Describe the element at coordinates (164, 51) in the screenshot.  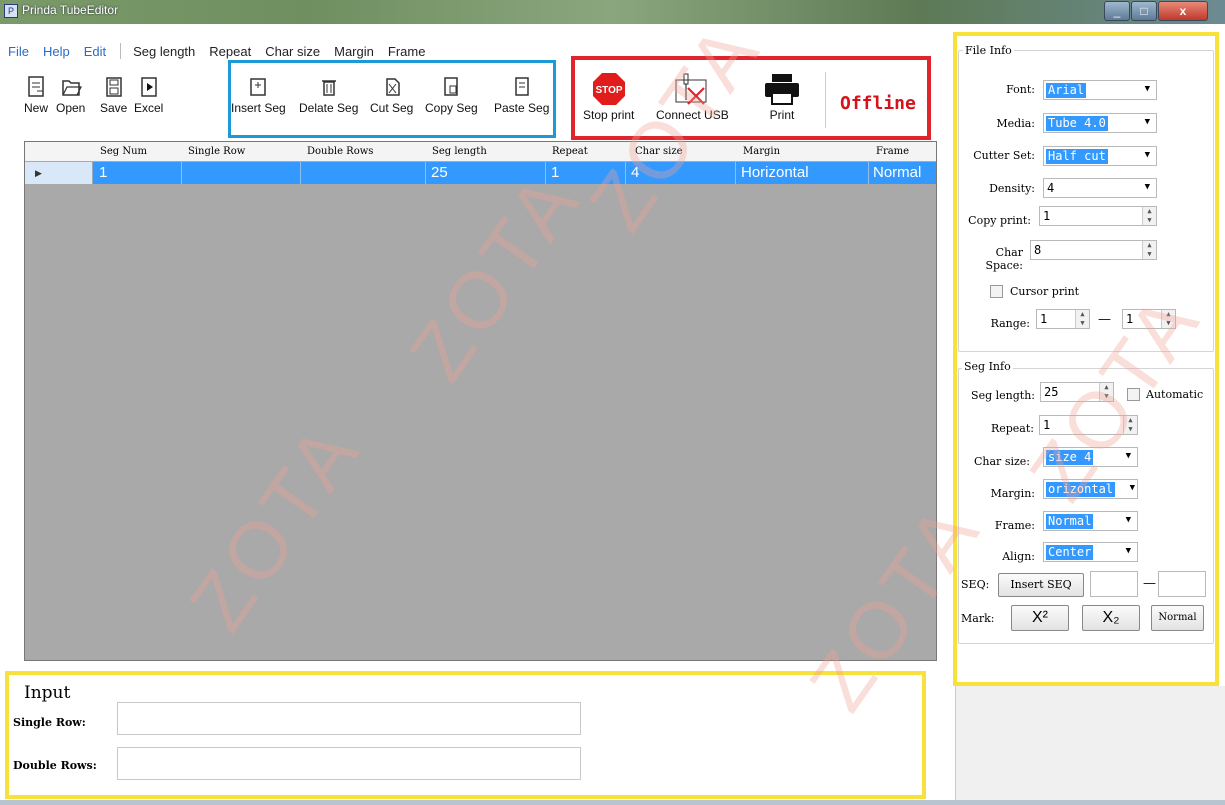
I see `menu-seg-length: Seg length` at that location.